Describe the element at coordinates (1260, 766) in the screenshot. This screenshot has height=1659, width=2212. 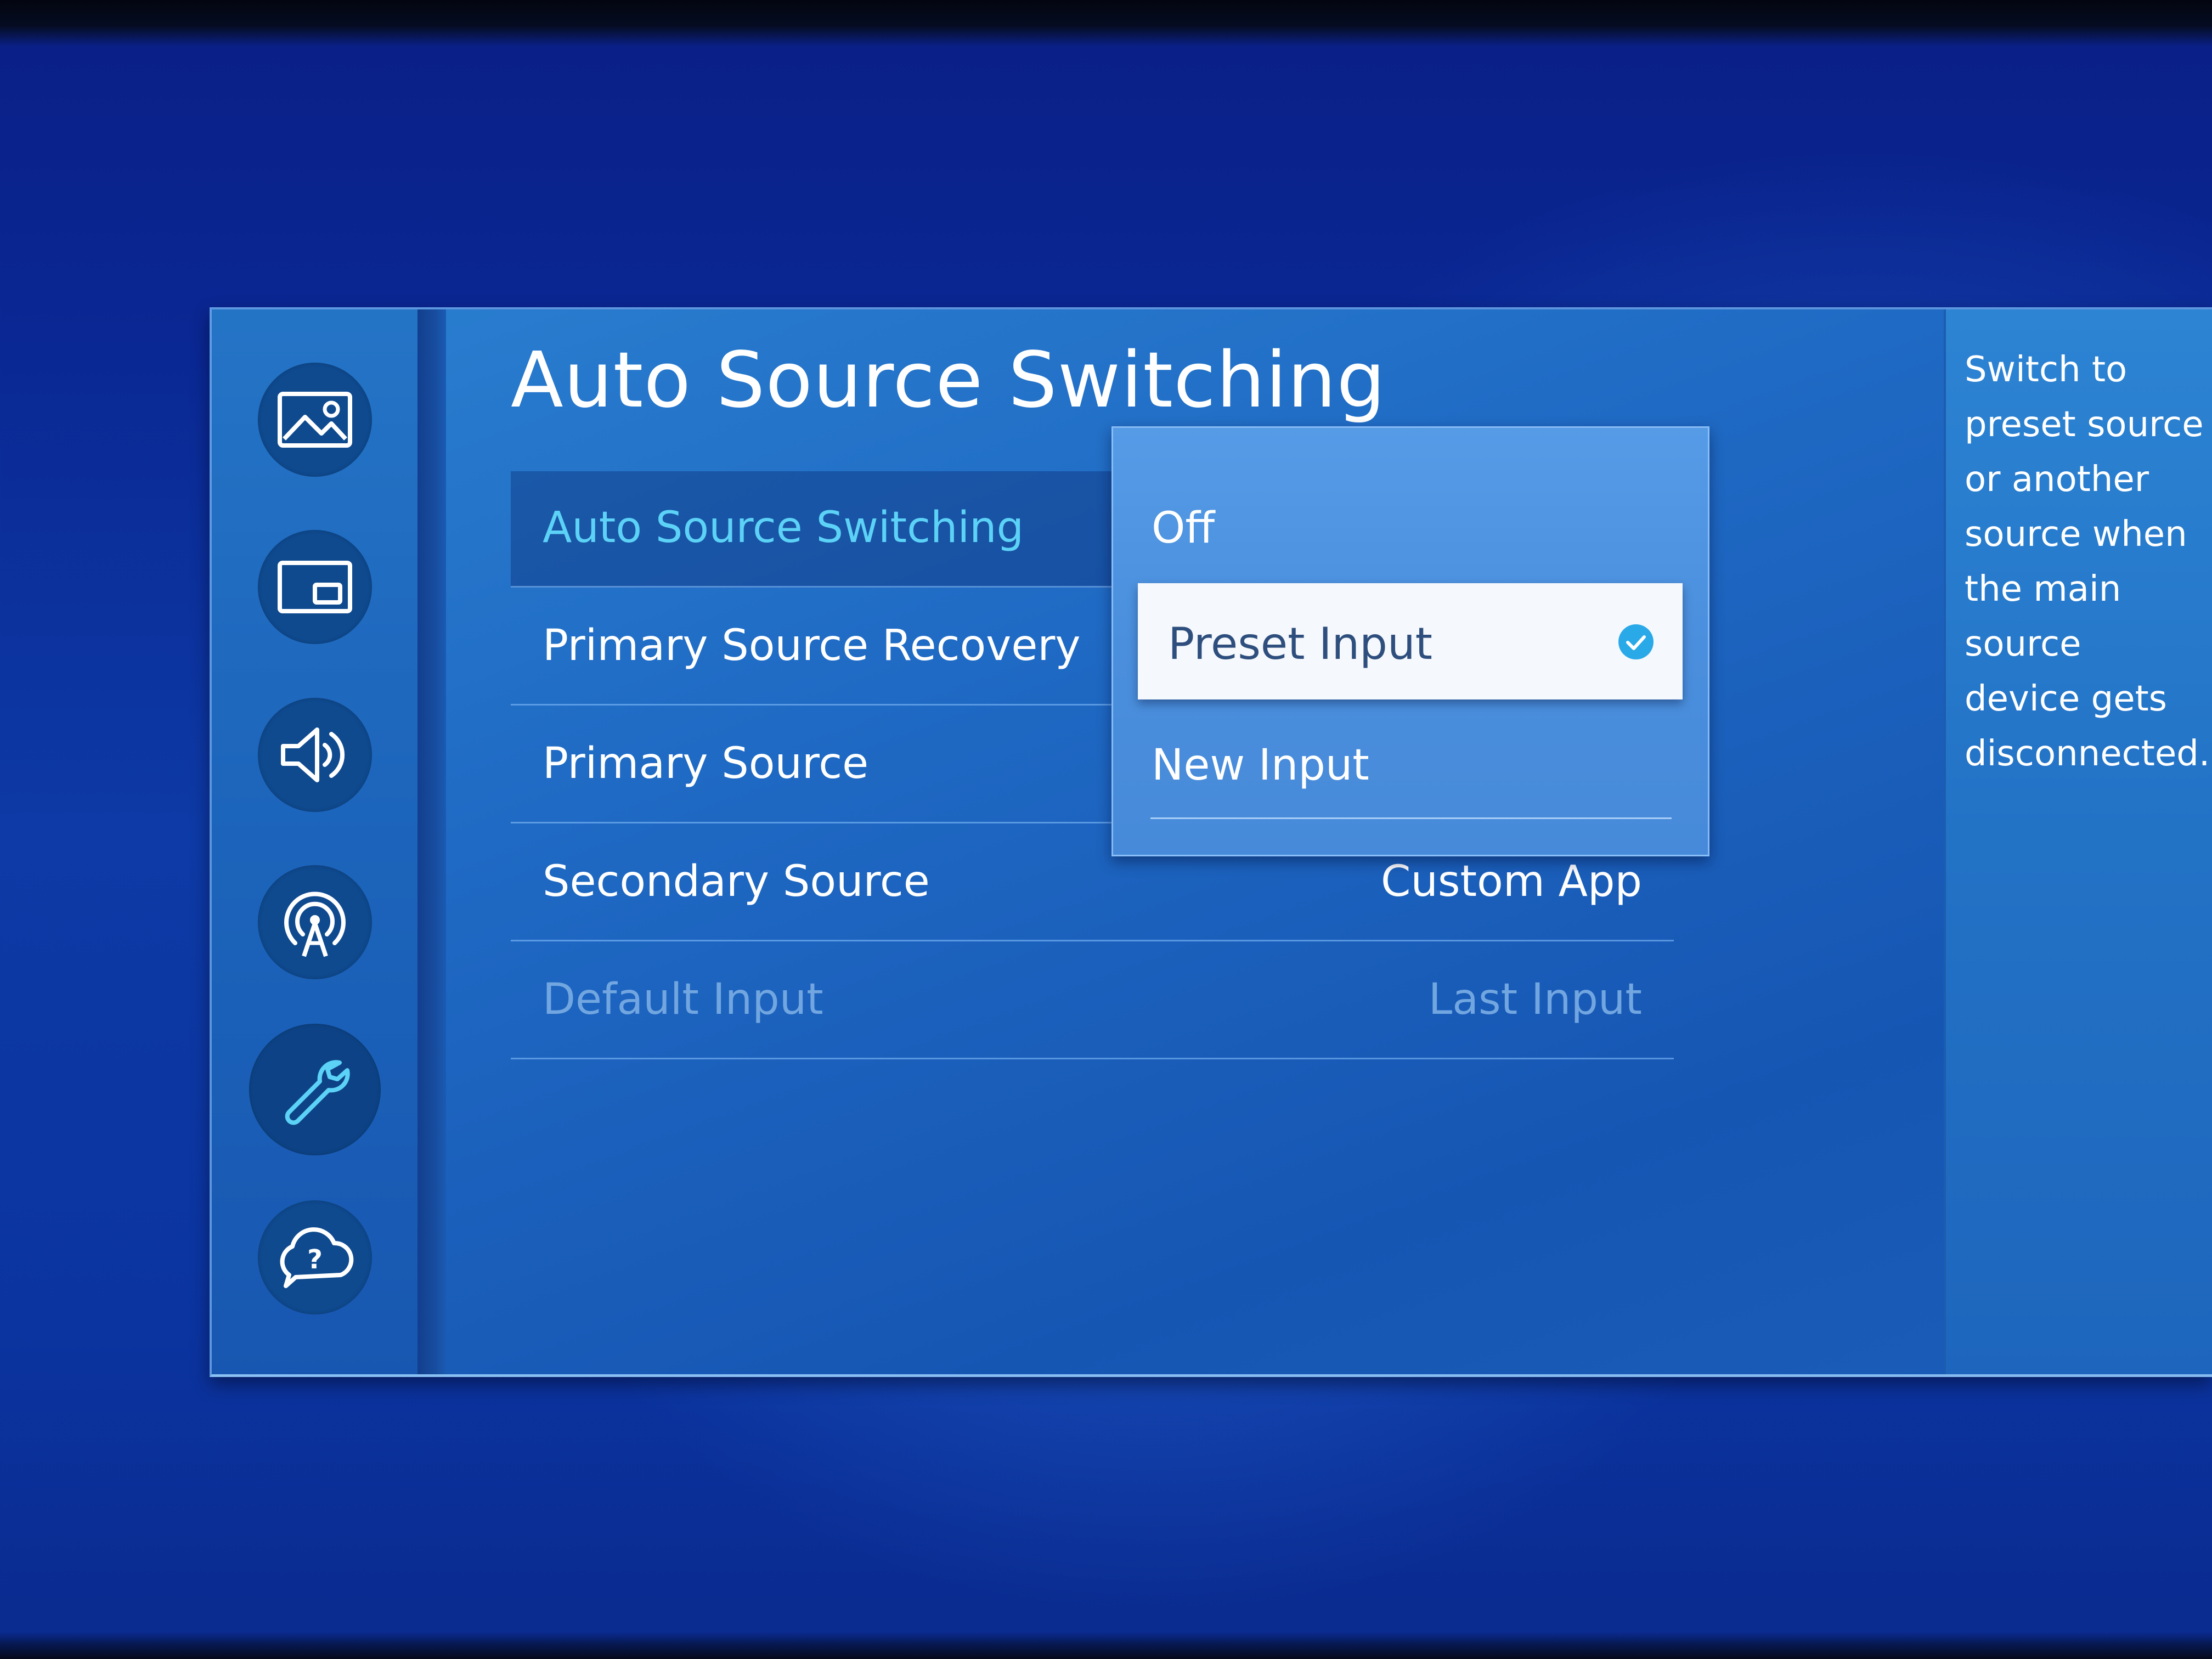
I see `dropdown-option-new-input: New Input` at that location.